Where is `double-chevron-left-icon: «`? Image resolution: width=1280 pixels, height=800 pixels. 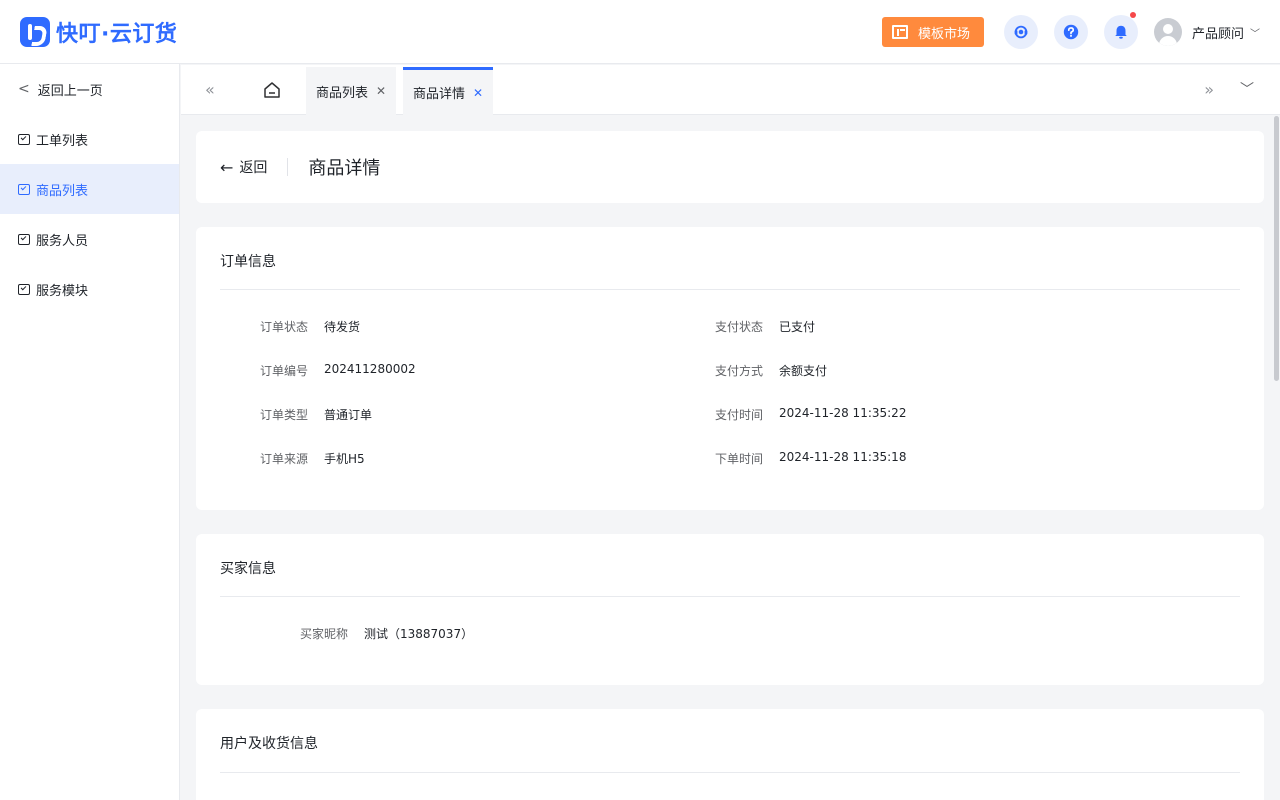
double-chevron-left-icon: « is located at coordinates (210, 90).